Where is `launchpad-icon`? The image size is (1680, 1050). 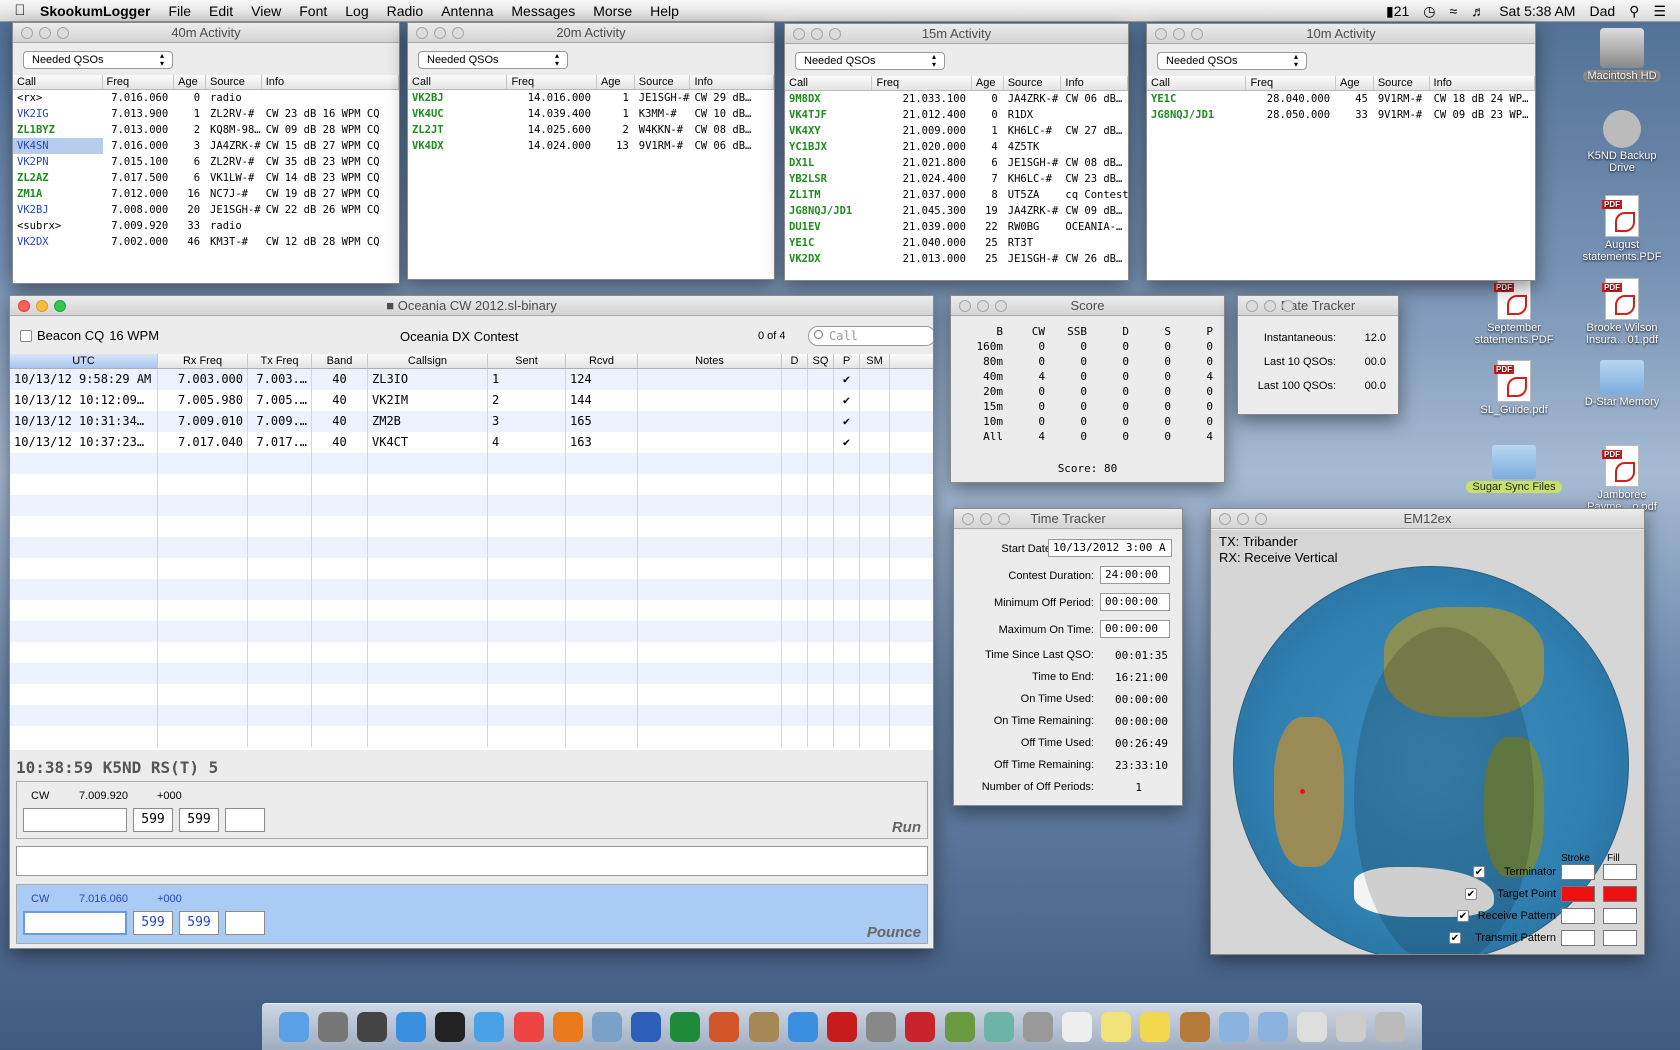 launchpad-icon is located at coordinates (332, 1027).